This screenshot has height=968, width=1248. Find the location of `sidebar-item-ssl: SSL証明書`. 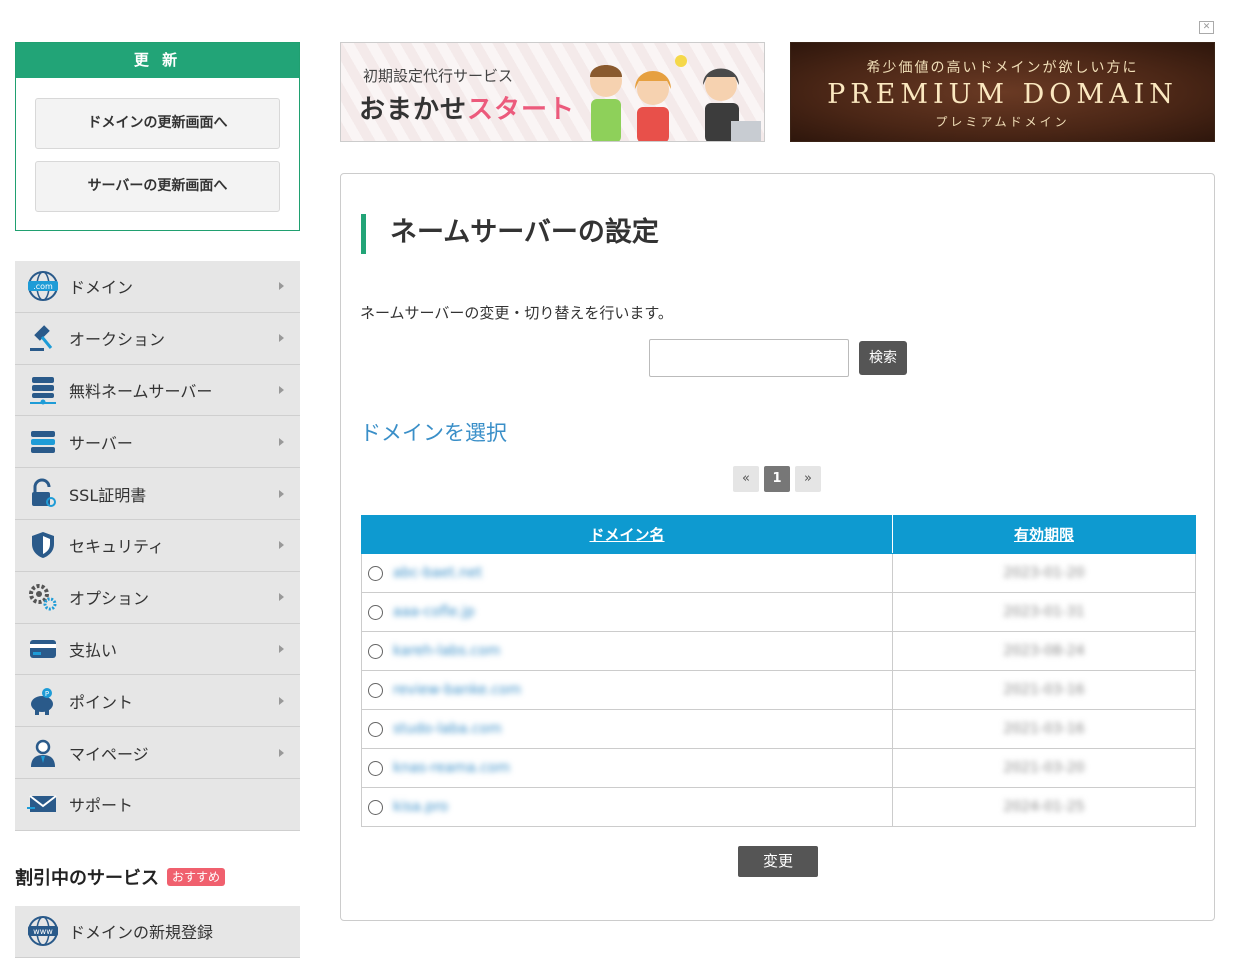

sidebar-item-ssl: SSL証明書 is located at coordinates (157, 494).